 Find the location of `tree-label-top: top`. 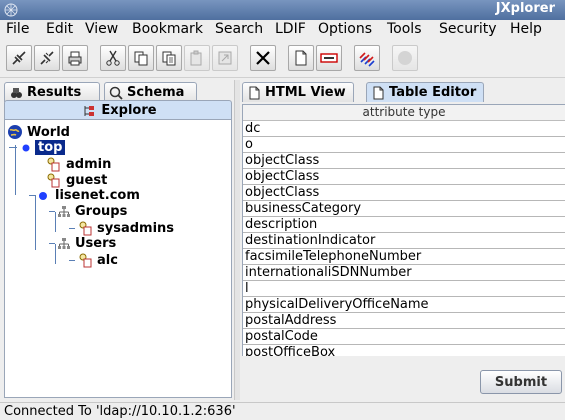

tree-label-top: top is located at coordinates (50, 147).